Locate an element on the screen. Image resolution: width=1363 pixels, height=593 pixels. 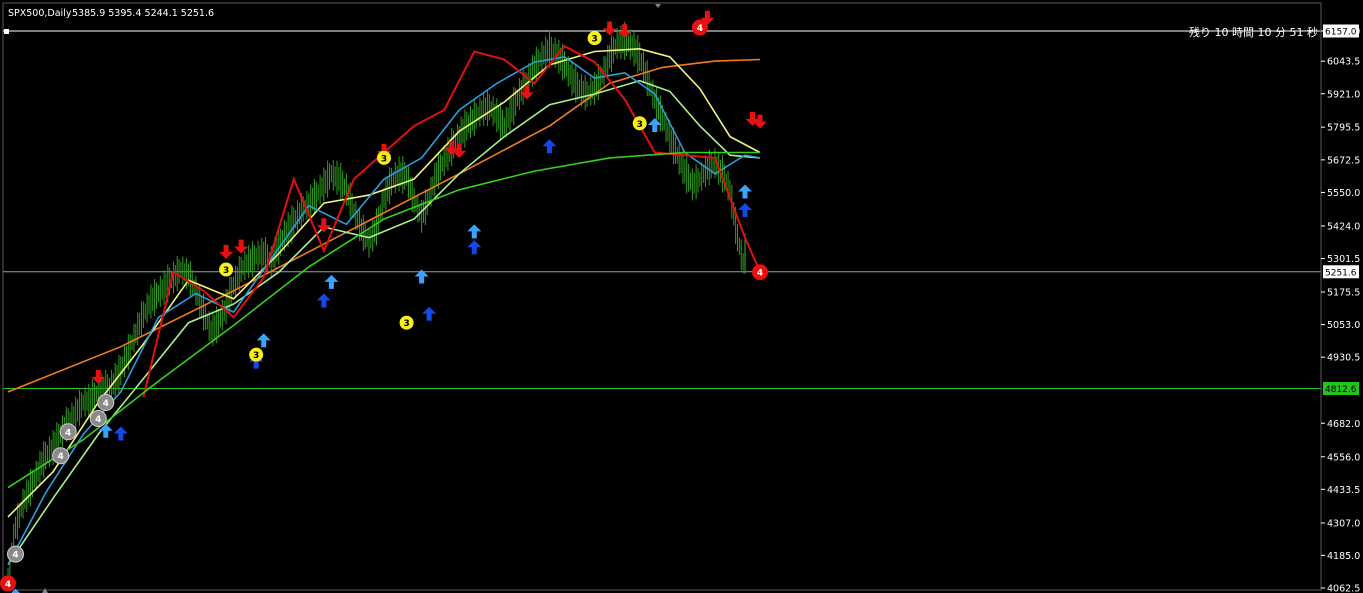
ohlc-readout: 5385.9 5395.4 5244.1 5251.6 is located at coordinates (143, 13).